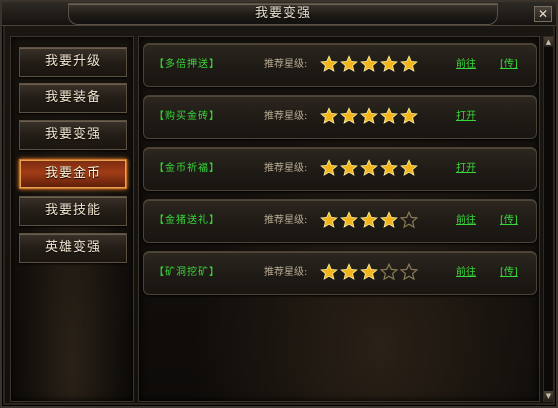  What do you see at coordinates (548, 396) in the screenshot?
I see `scroll-down-arrow-icon: ▼` at bounding box center [548, 396].